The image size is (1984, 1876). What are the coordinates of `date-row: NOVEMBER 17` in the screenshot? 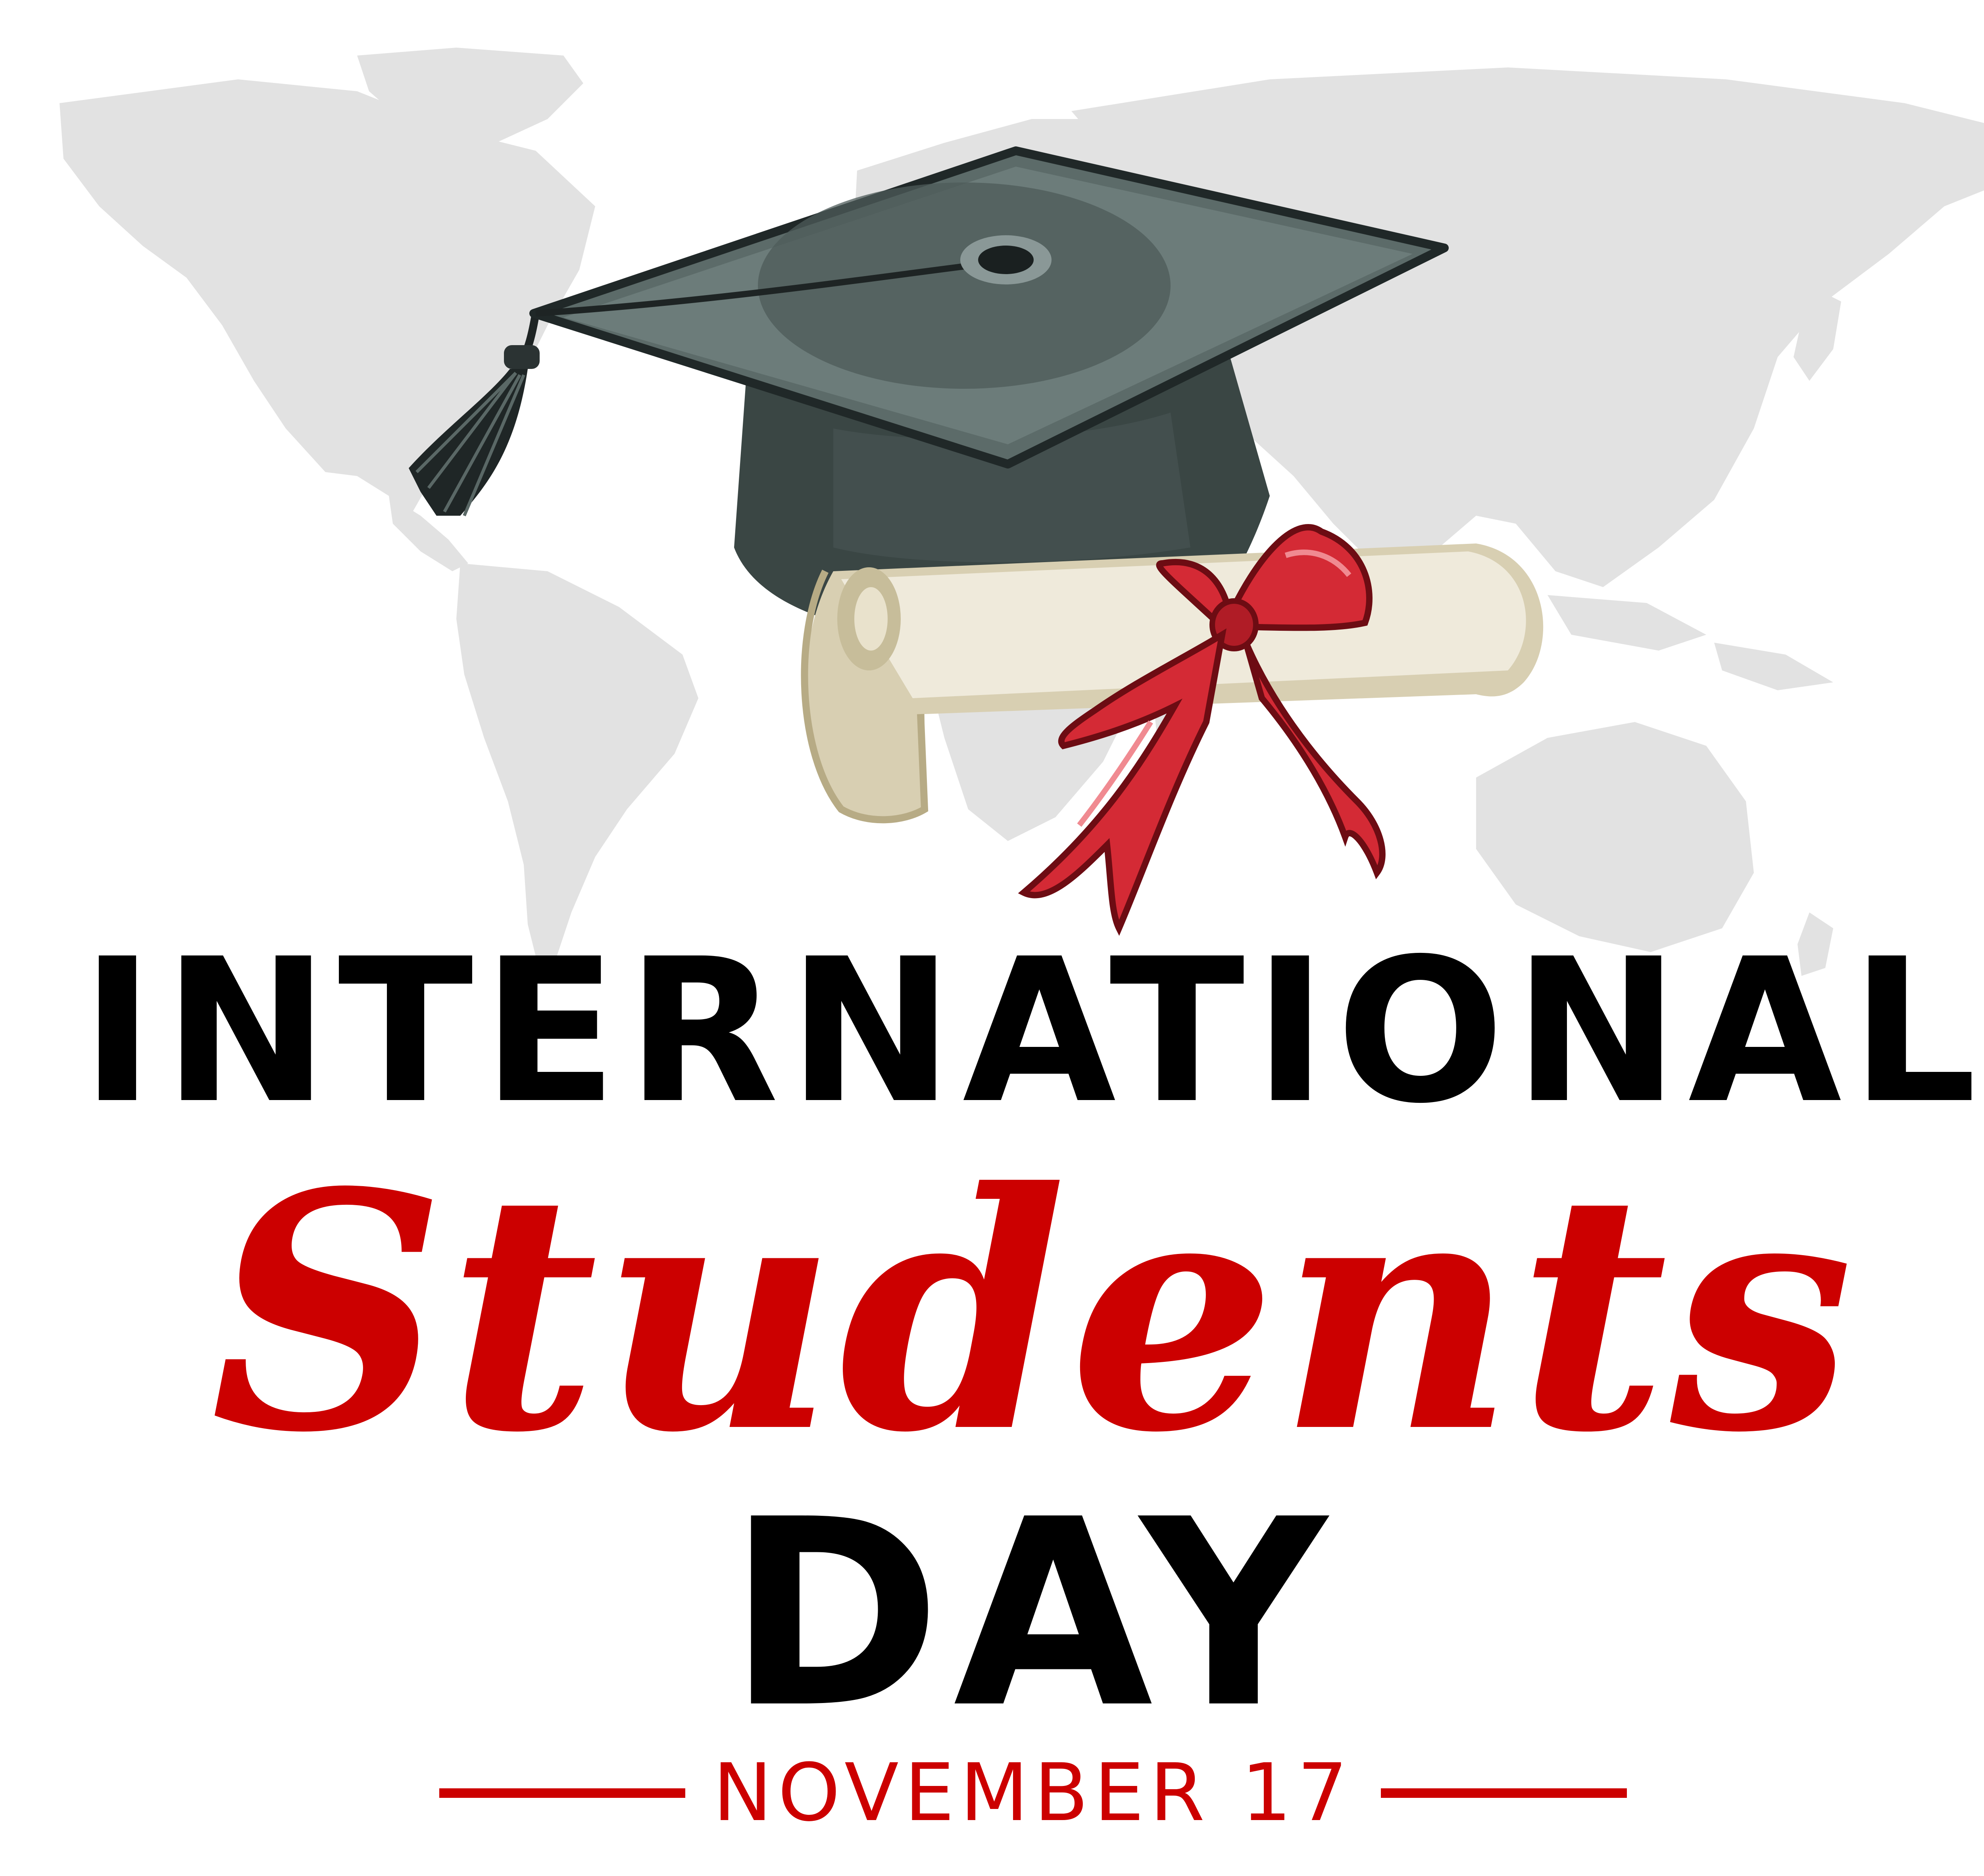 It's located at (992, 1793).